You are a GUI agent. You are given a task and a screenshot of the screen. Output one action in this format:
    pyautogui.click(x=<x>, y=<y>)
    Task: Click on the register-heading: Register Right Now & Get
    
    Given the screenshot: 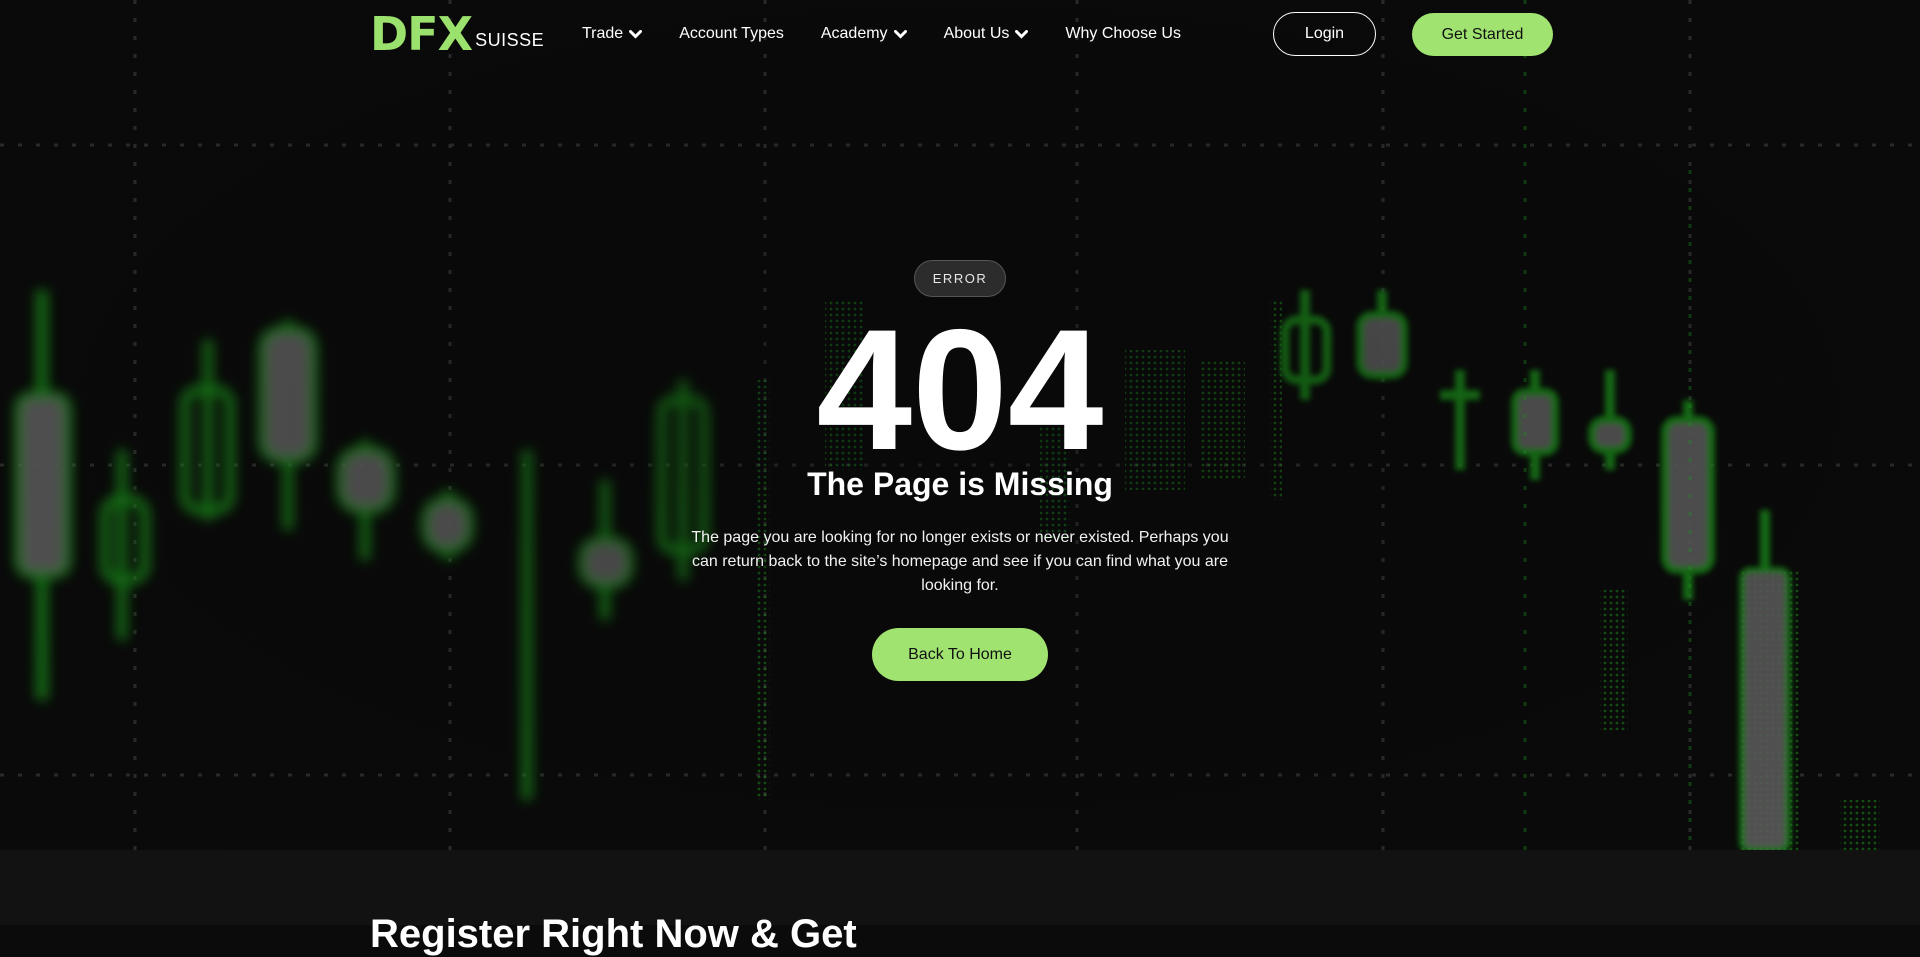 What is the action you would take?
    pyautogui.click(x=613, y=934)
    